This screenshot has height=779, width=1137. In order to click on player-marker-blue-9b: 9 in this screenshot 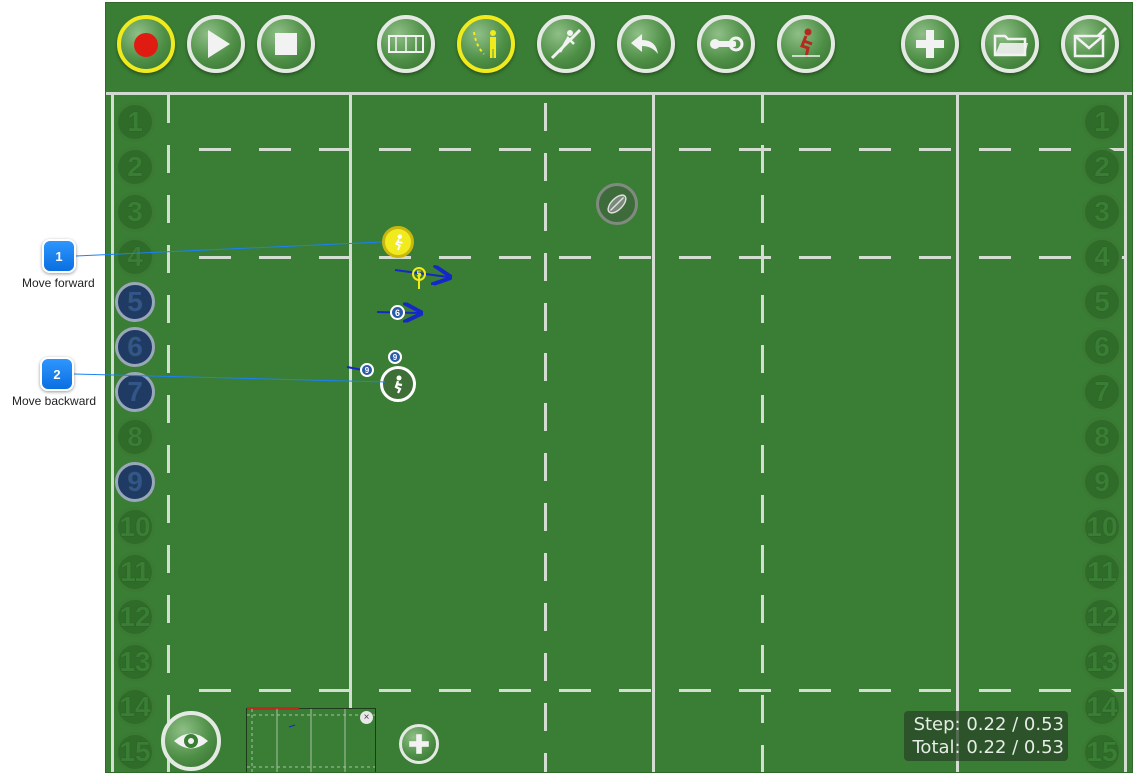, I will do `click(367, 370)`.